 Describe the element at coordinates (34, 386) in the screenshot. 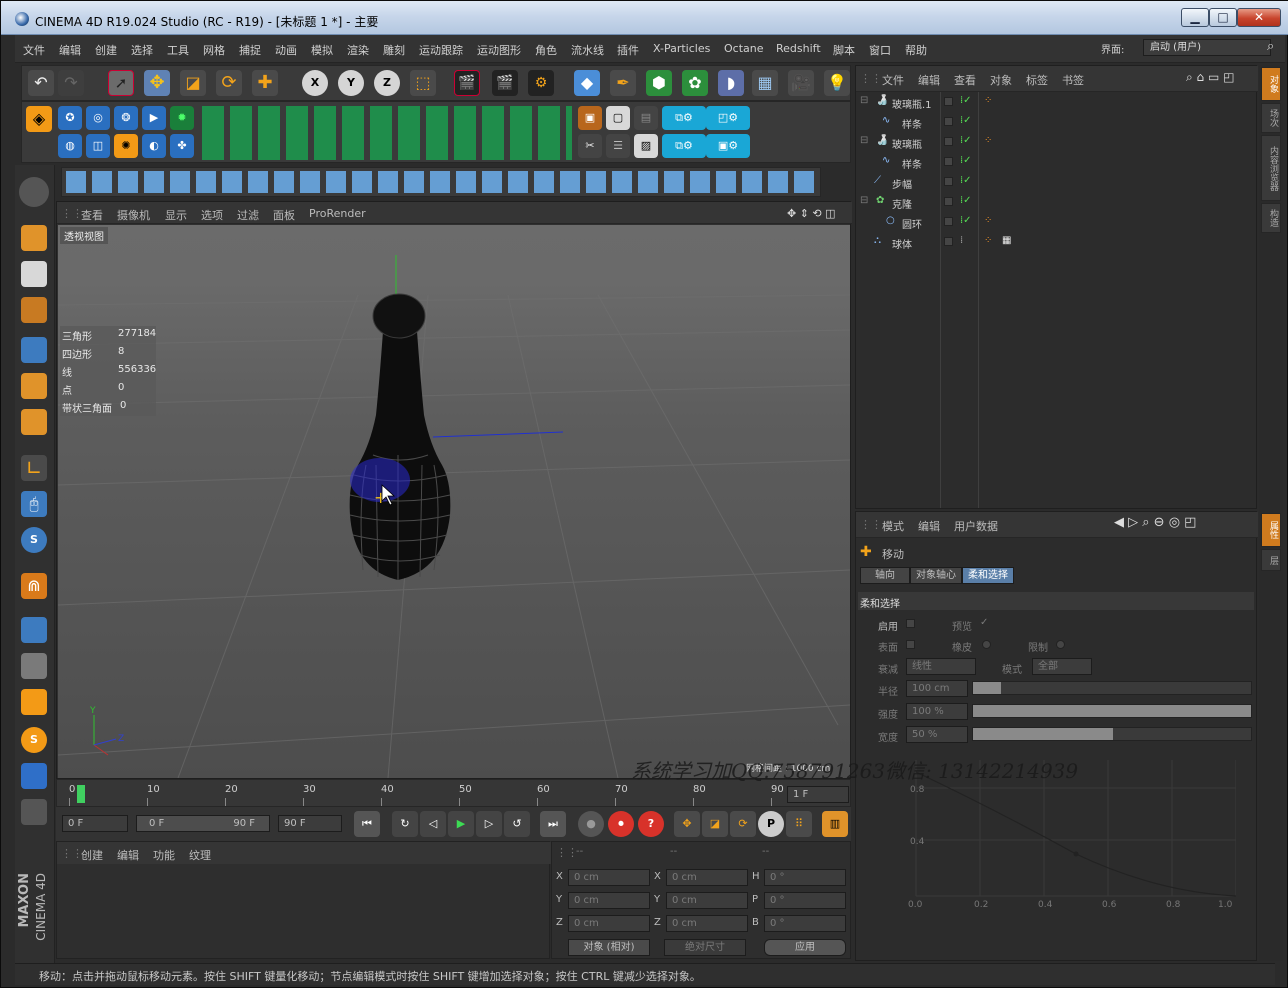

I see `edges-mode-icon` at that location.